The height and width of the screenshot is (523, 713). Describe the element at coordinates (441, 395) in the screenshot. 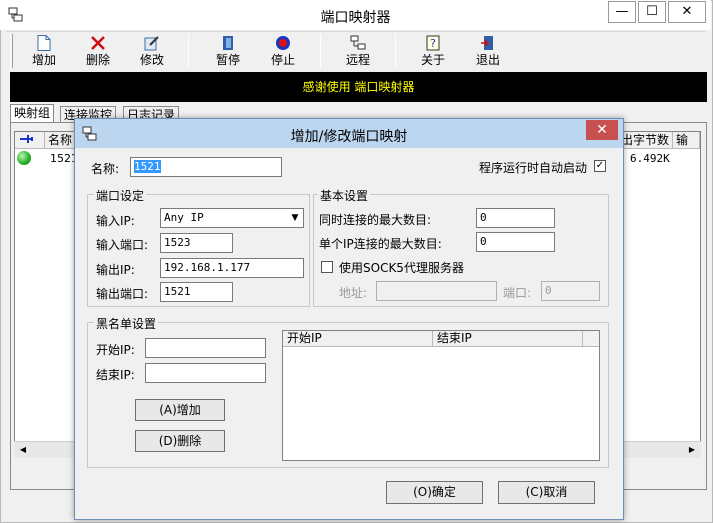

I see `blacklist-list` at that location.